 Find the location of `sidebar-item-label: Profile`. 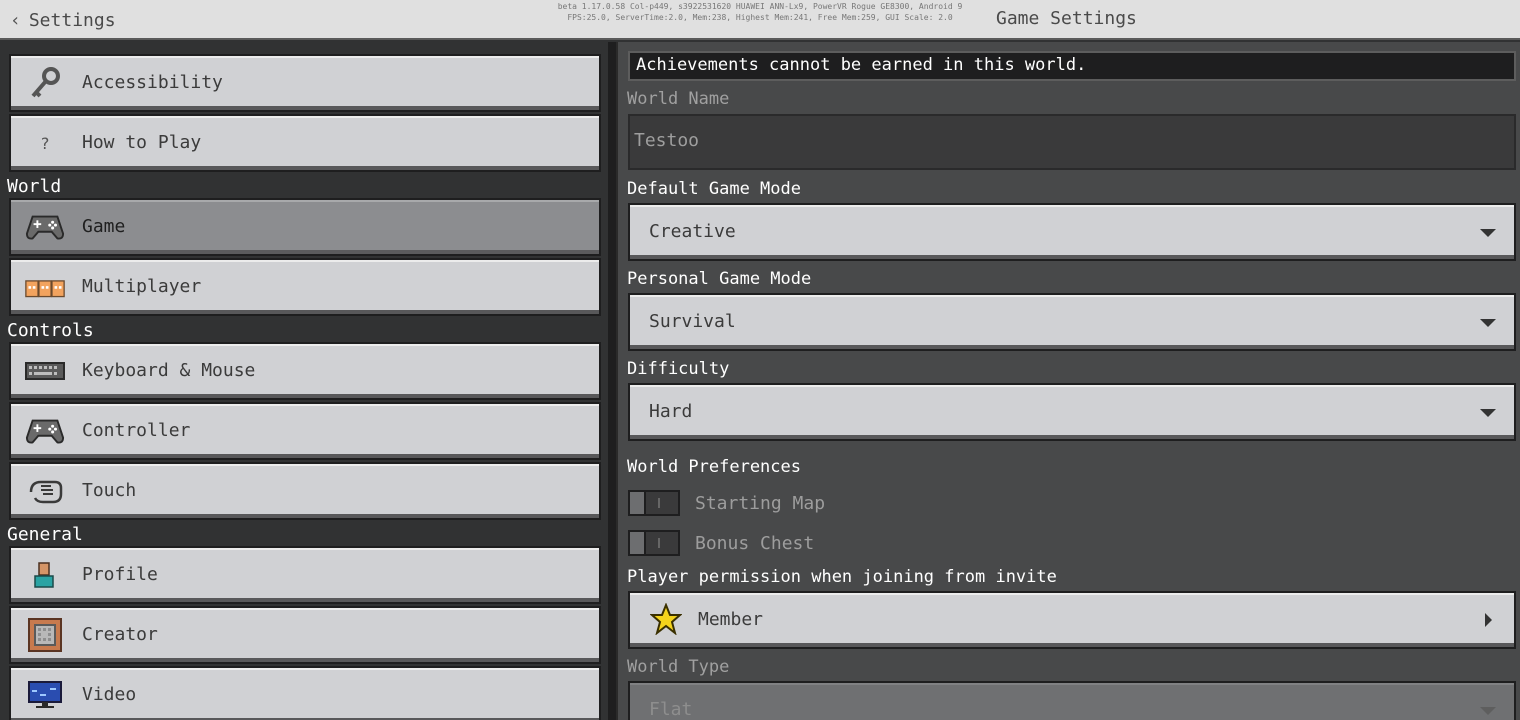

sidebar-item-label: Profile is located at coordinates (120, 574).